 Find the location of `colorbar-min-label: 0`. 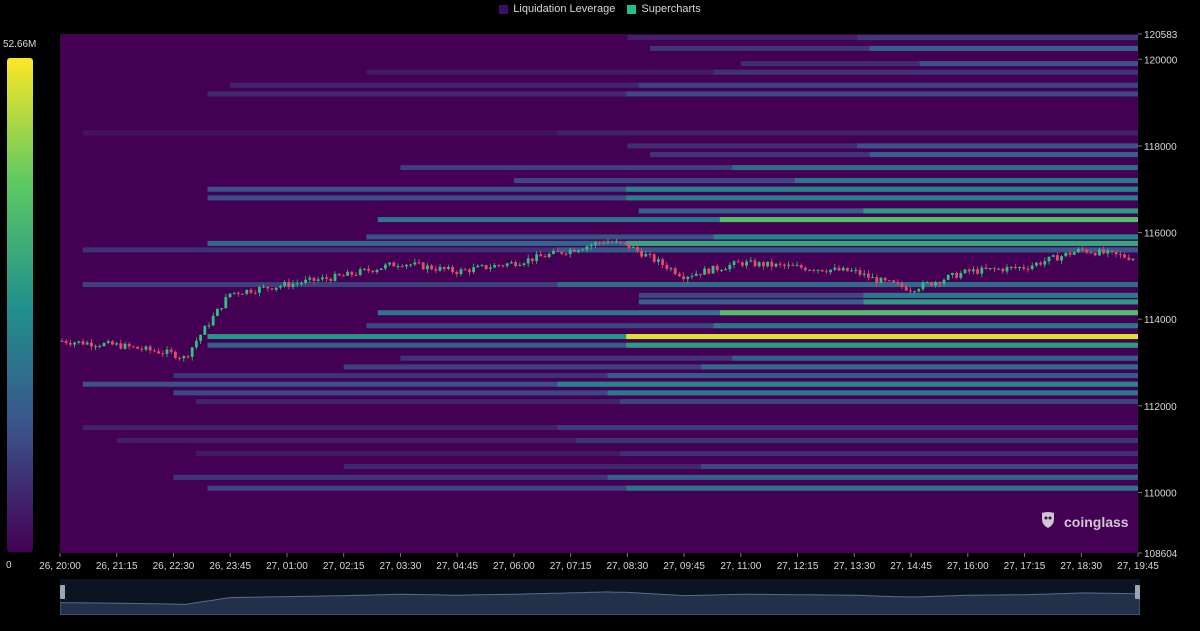

colorbar-min-label: 0 is located at coordinates (9, 565).